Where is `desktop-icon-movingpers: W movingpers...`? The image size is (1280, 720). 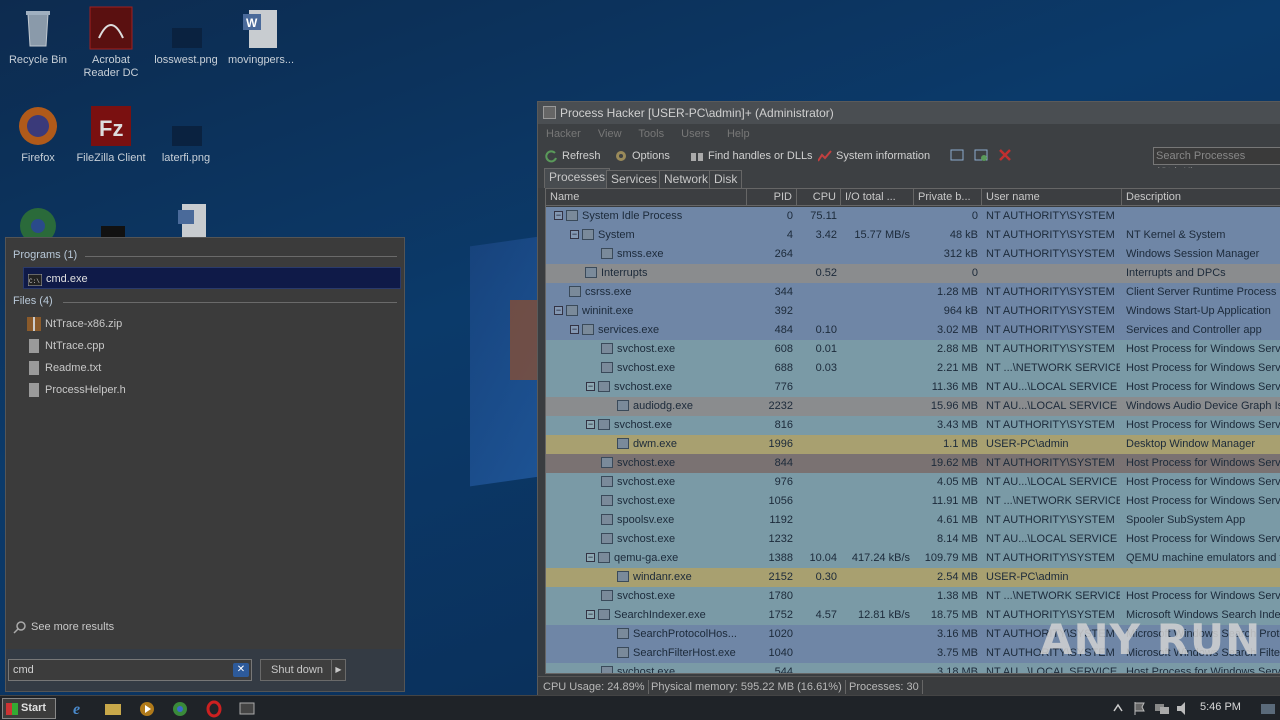
desktop-icon-movingpers: W movingpers... is located at coordinates (261, 36).